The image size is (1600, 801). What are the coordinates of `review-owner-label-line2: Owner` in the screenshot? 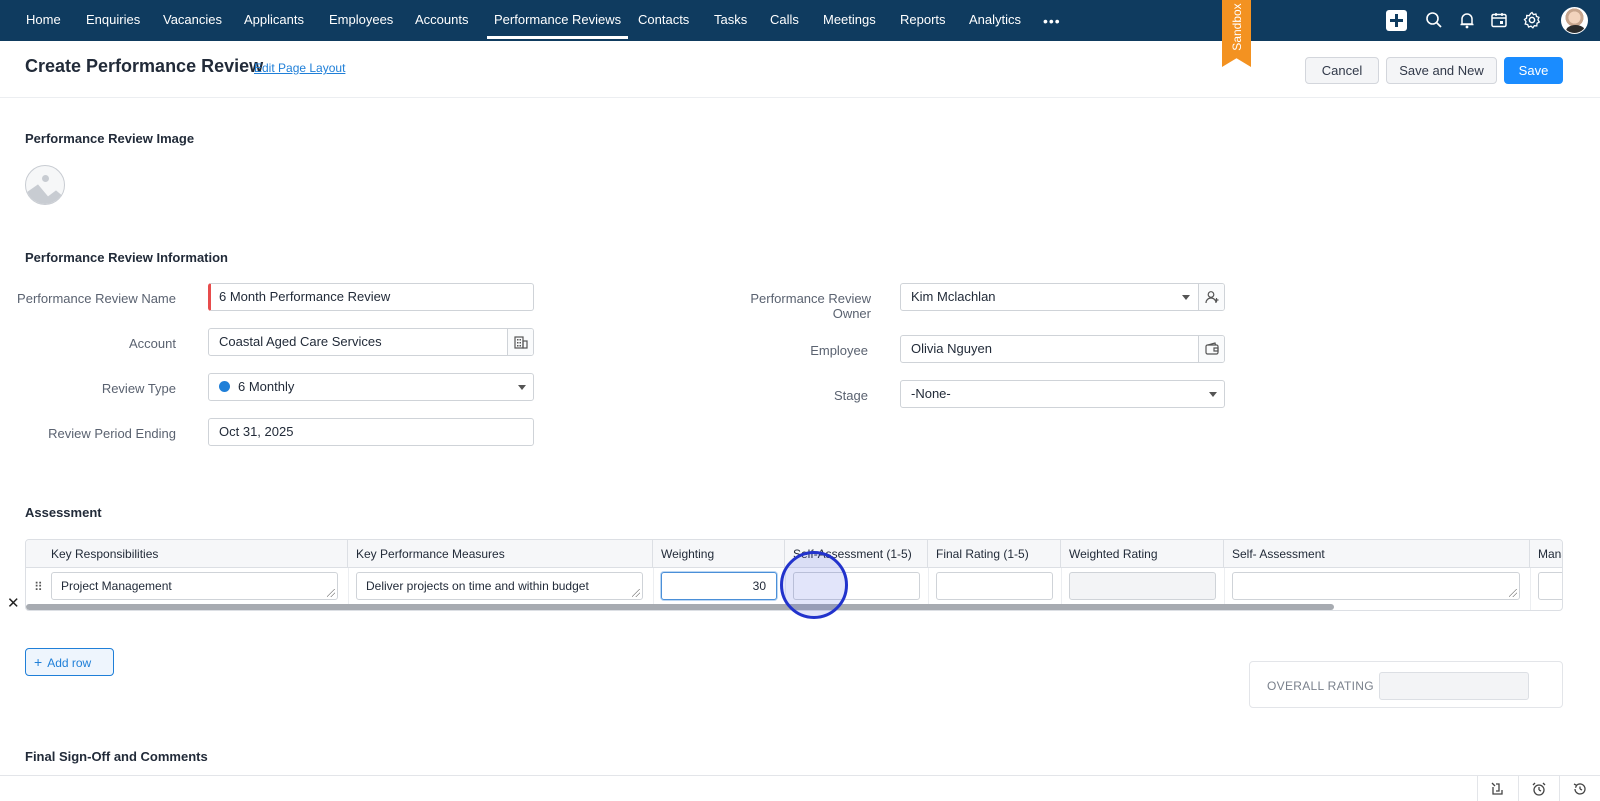 It's located at (851, 313).